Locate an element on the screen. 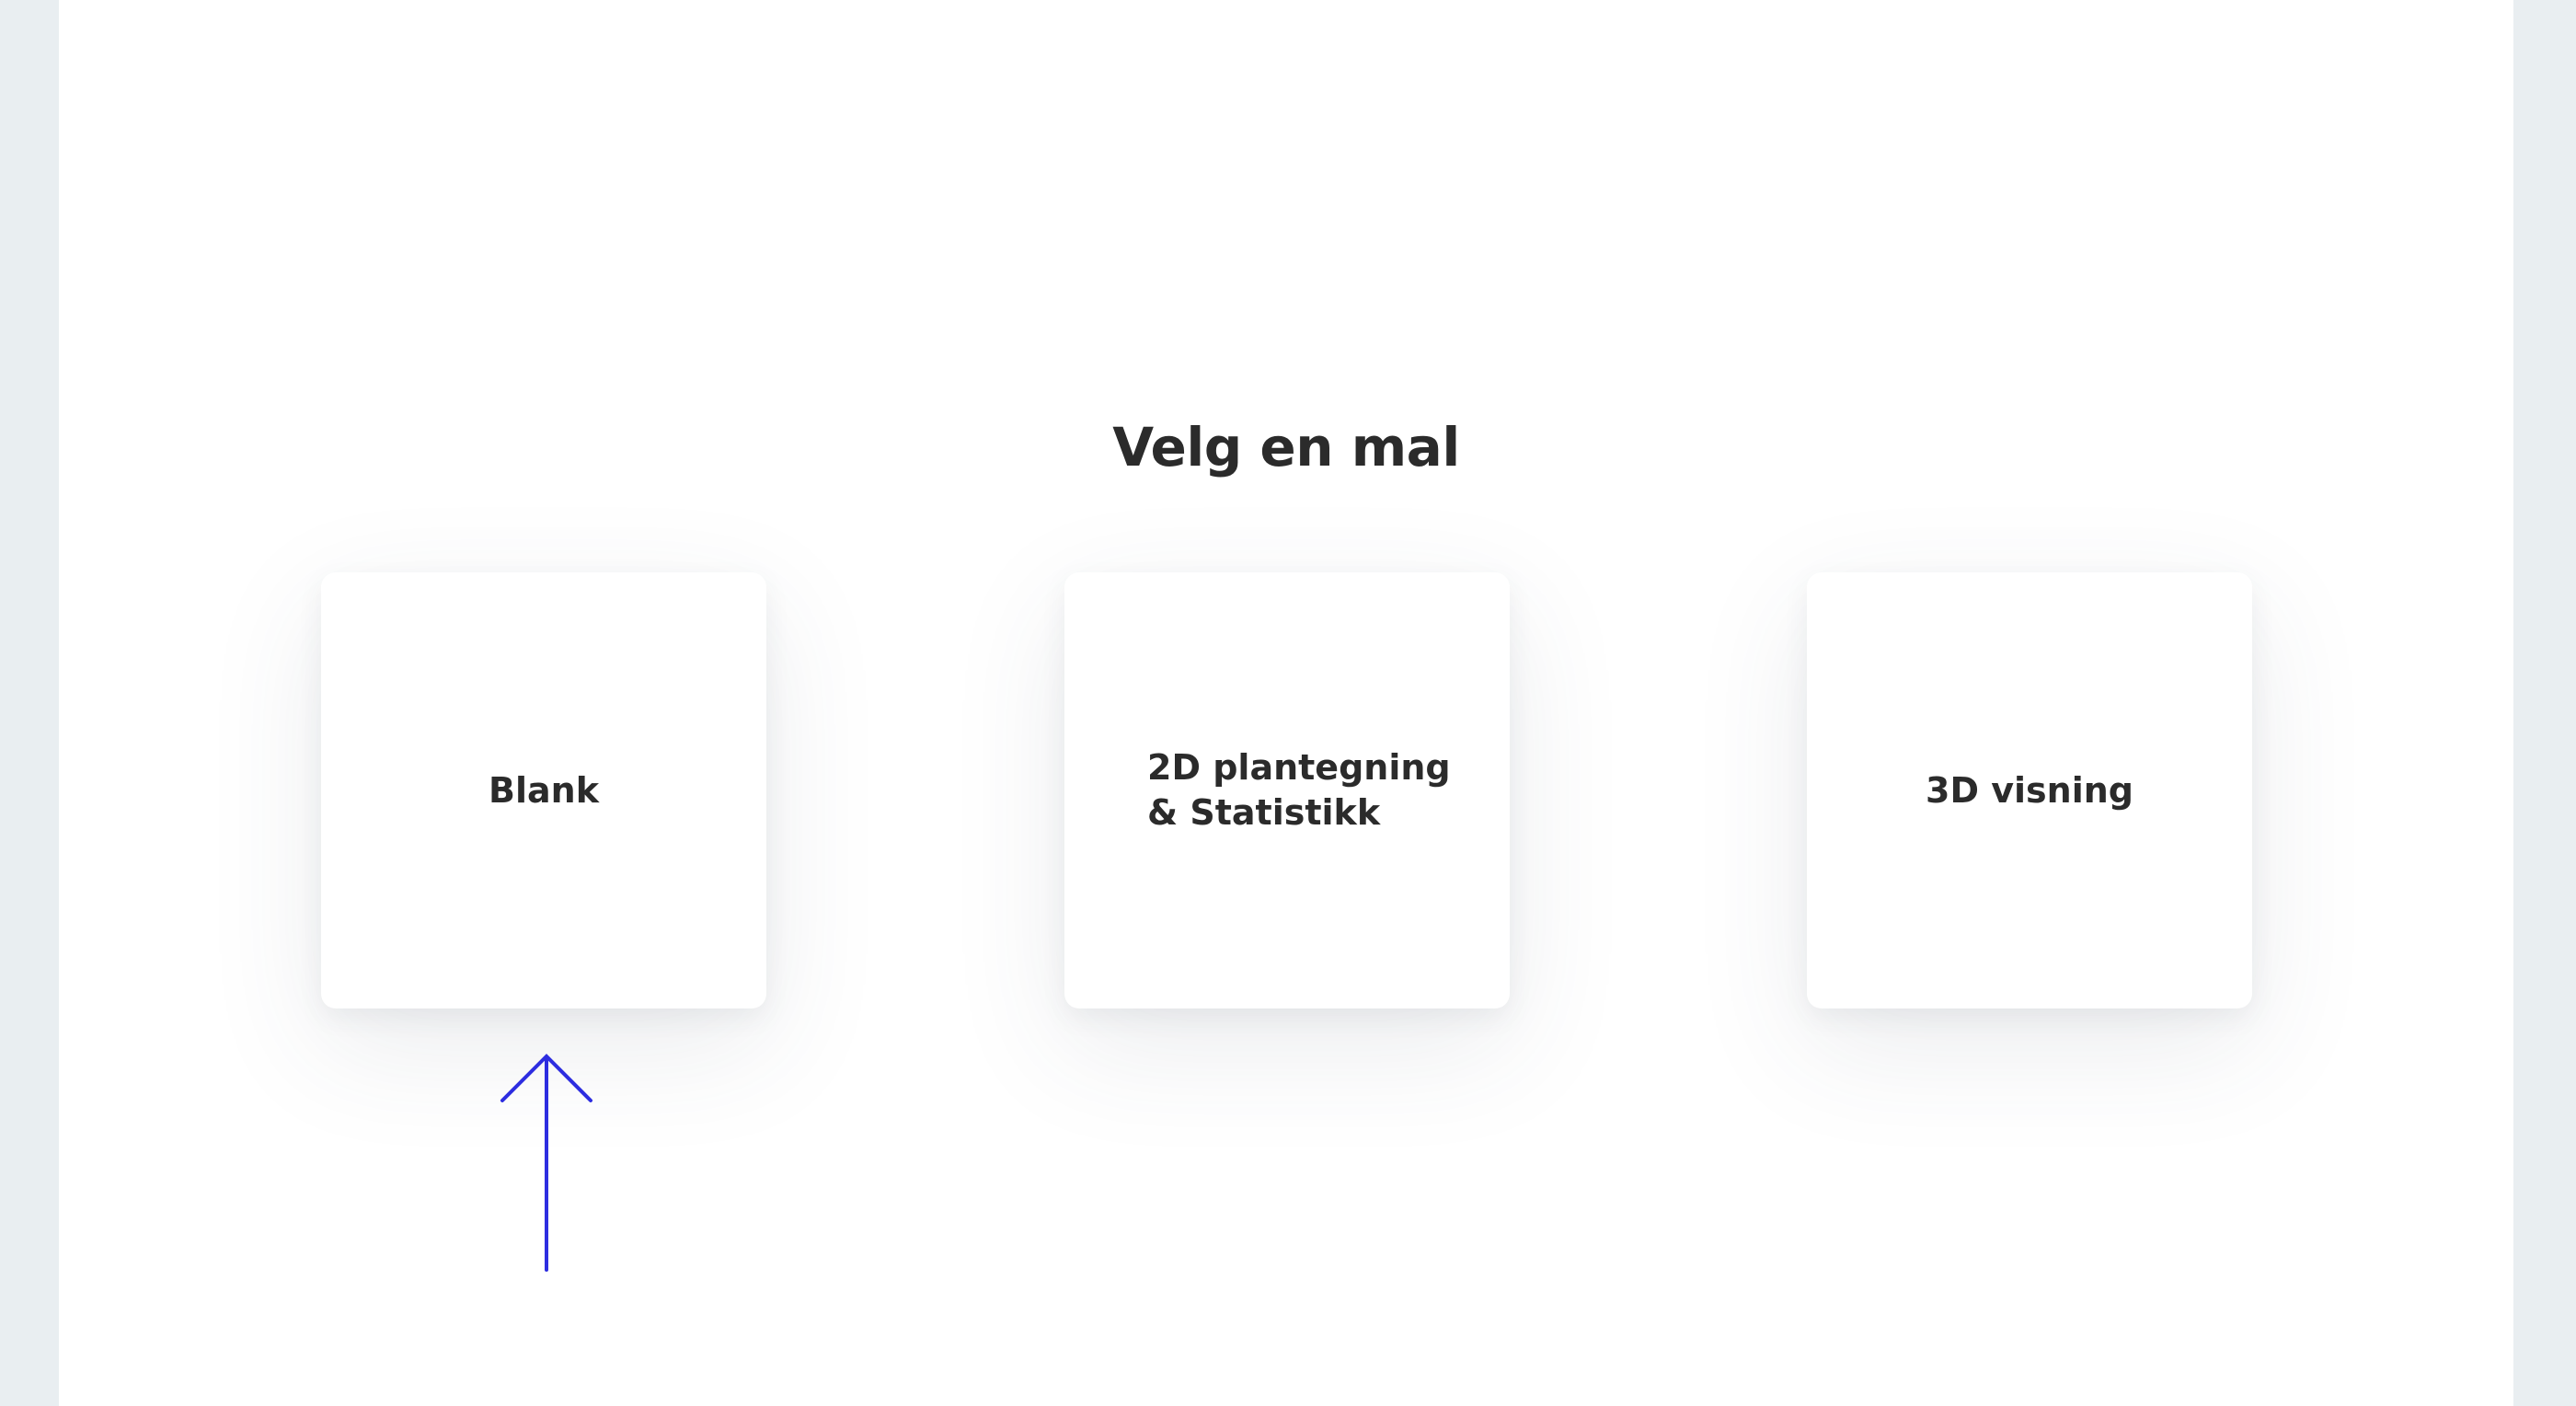 This screenshot has height=1406, width=2576. template-card-label: Blank is located at coordinates (544, 790).